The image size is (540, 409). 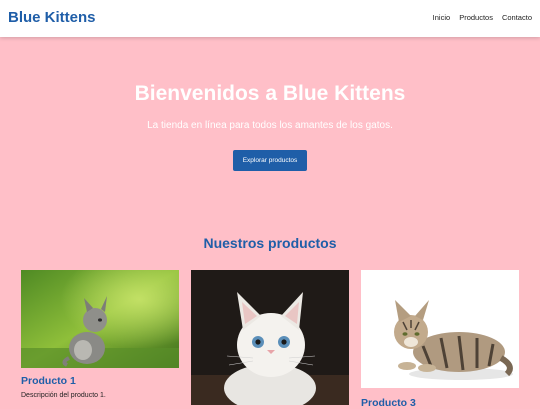 I want to click on product-description: Descripción del producto 1., so click(x=63, y=395).